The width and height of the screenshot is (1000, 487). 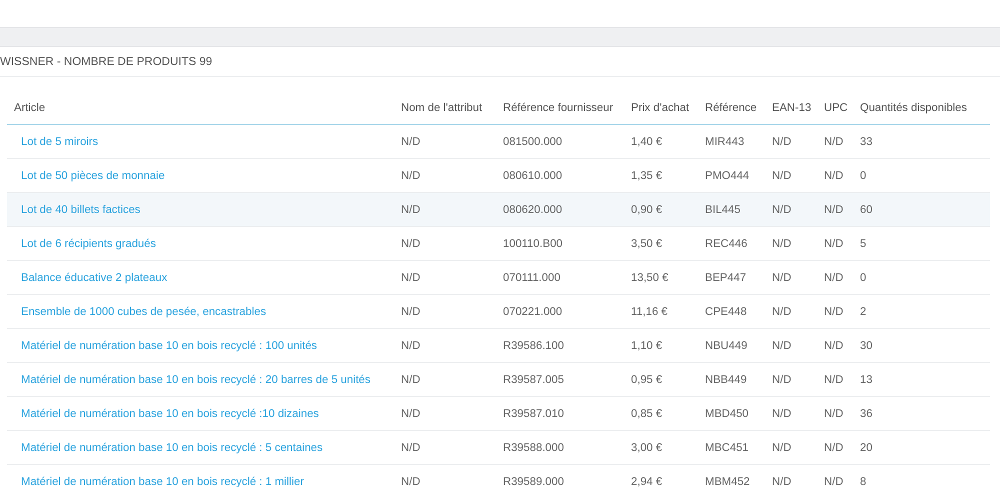 What do you see at coordinates (731, 141) in the screenshot?
I see `table-cell: MIR443` at bounding box center [731, 141].